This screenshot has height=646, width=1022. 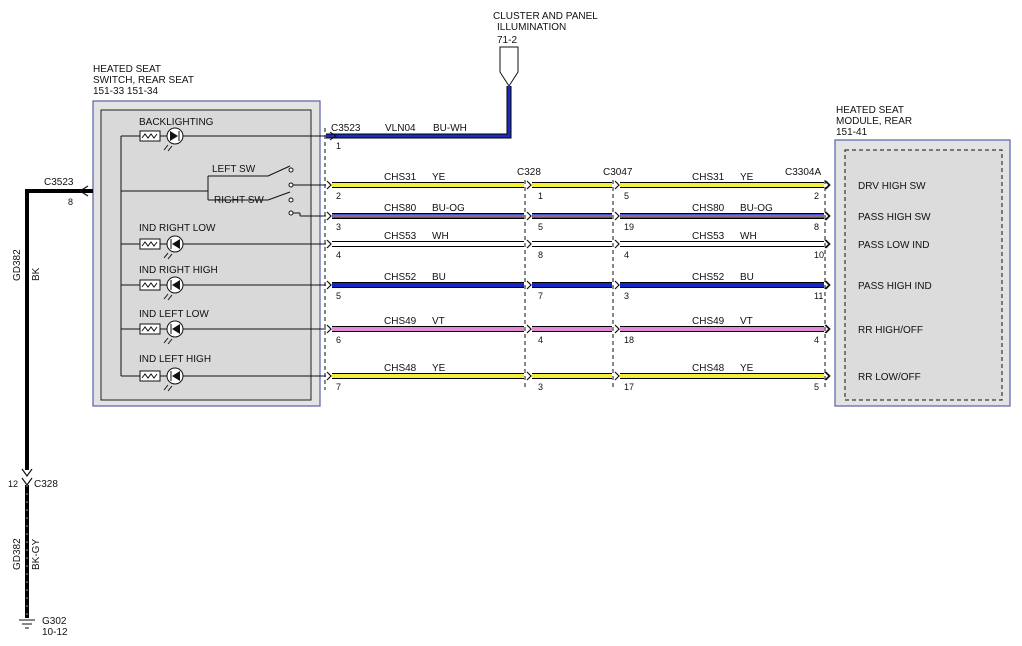 I want to click on module-title-line2: MODULE, REAR, so click(x=874, y=121).